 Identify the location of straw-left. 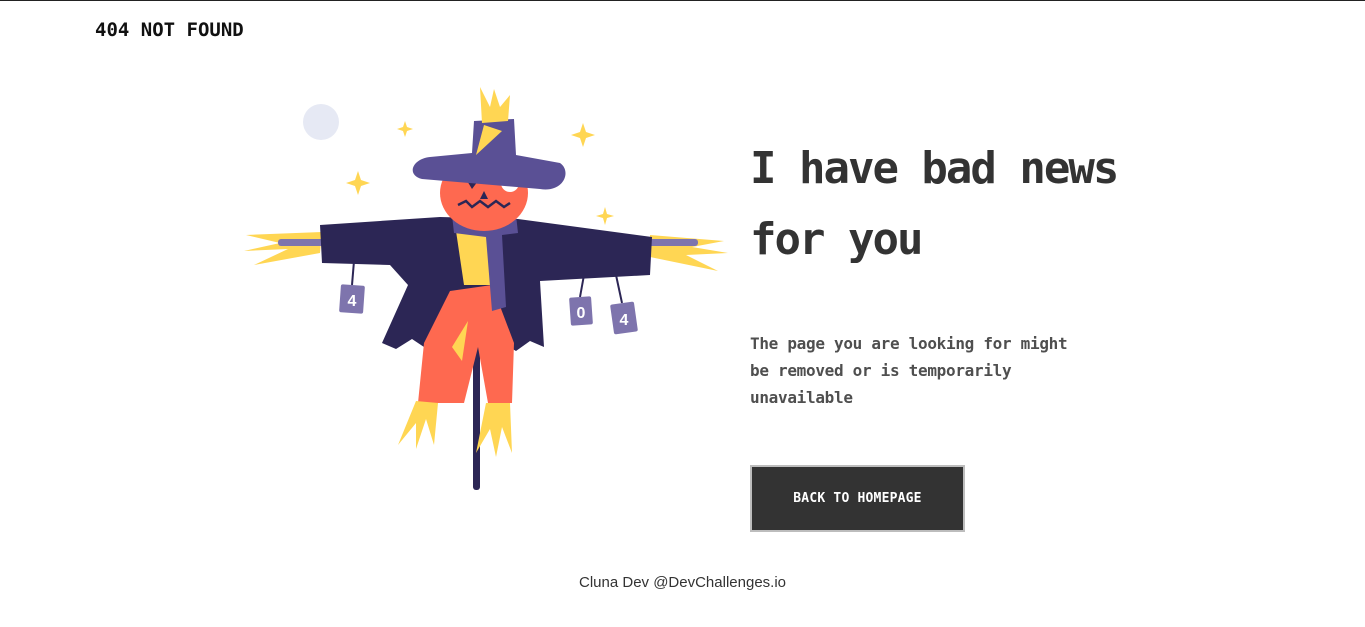
(283, 248).